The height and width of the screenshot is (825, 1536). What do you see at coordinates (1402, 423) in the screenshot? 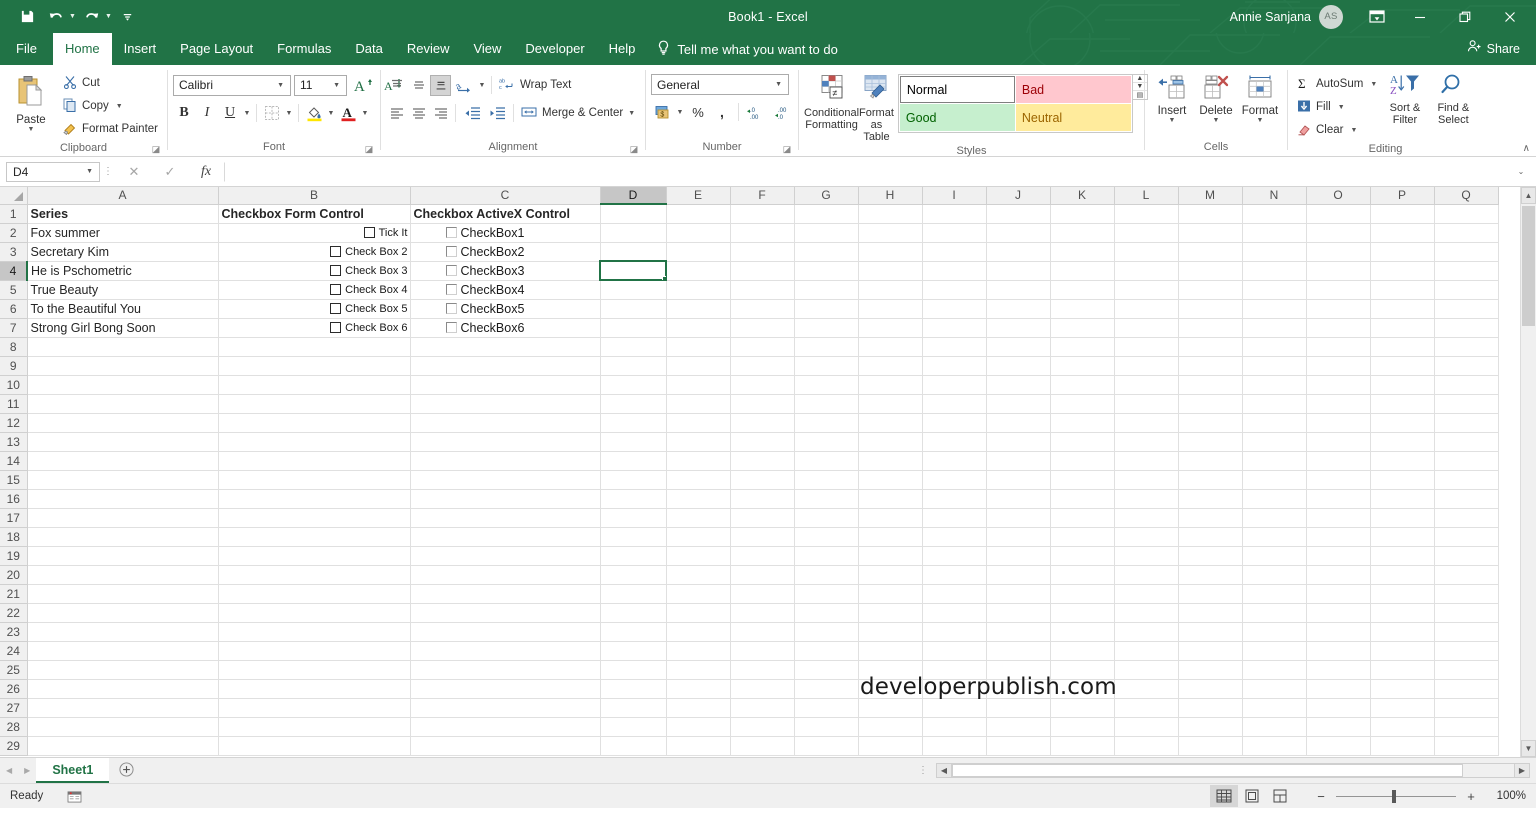
I see `cell-P12` at bounding box center [1402, 423].